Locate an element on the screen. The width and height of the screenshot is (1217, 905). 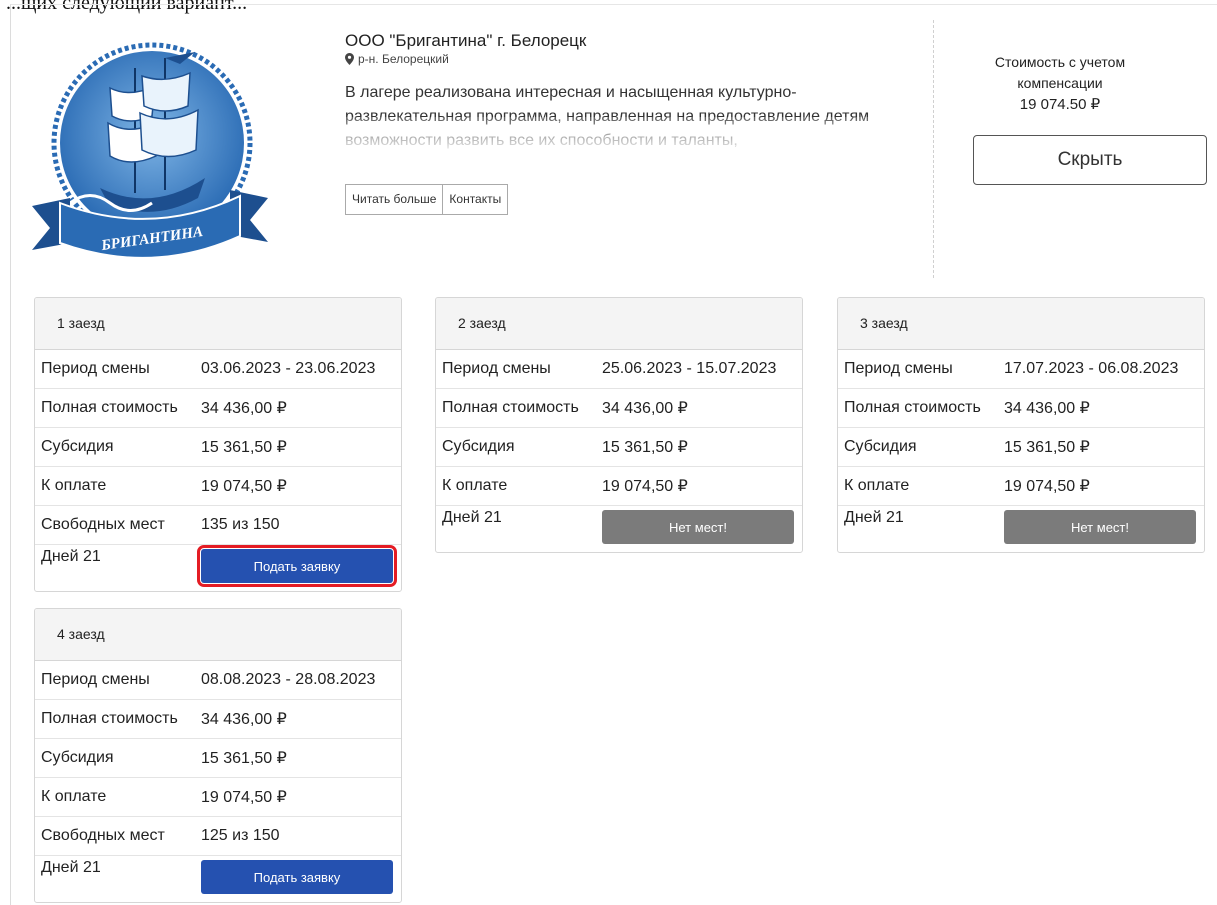
session-title: 2 заезд is located at coordinates (619, 324).